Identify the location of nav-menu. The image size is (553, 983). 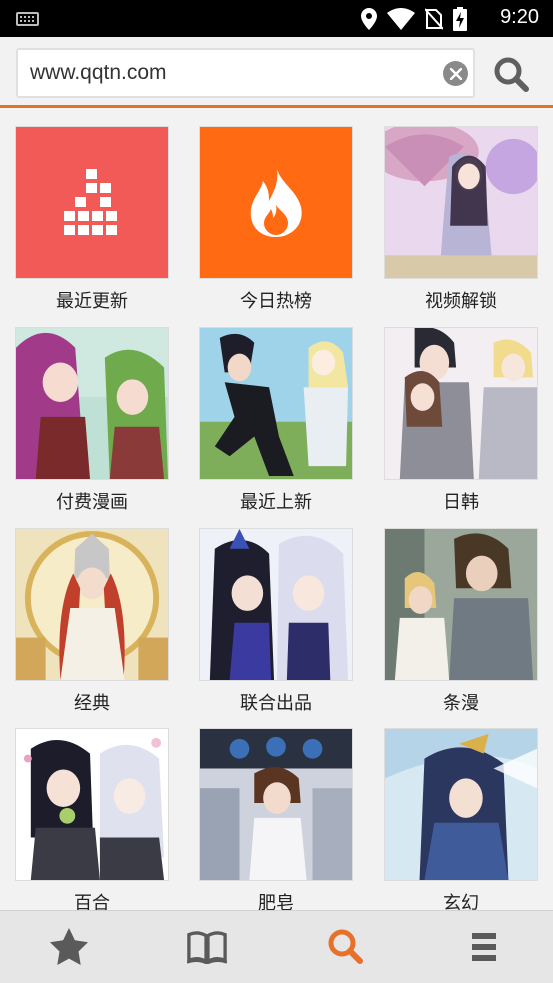
(484, 947).